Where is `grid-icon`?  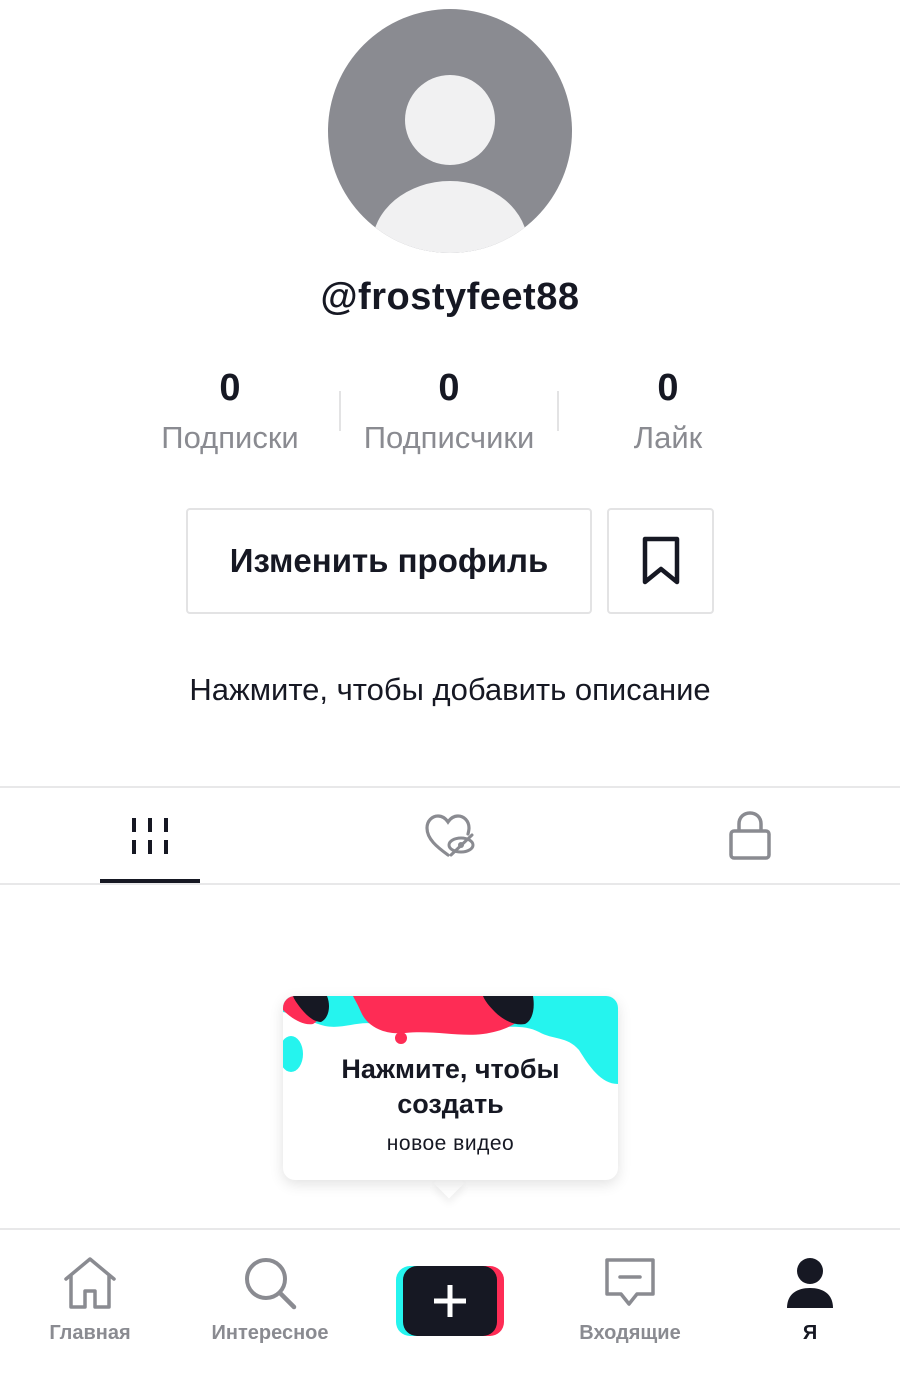
grid-icon is located at coordinates (150, 836).